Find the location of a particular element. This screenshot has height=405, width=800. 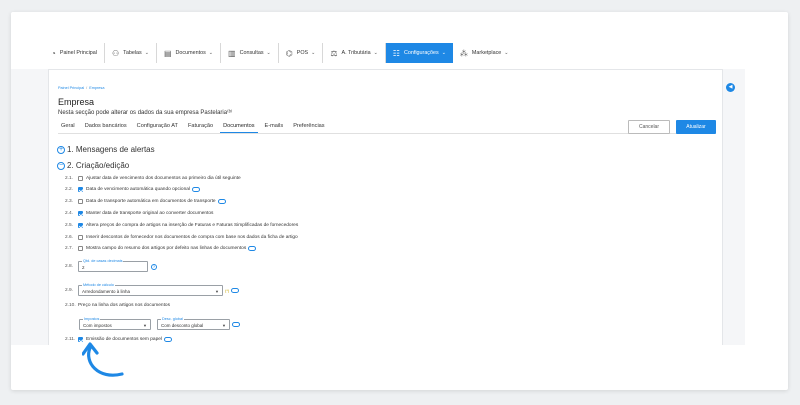

section-creation-editing: − 2. Criação/edição is located at coordinates (93, 165).